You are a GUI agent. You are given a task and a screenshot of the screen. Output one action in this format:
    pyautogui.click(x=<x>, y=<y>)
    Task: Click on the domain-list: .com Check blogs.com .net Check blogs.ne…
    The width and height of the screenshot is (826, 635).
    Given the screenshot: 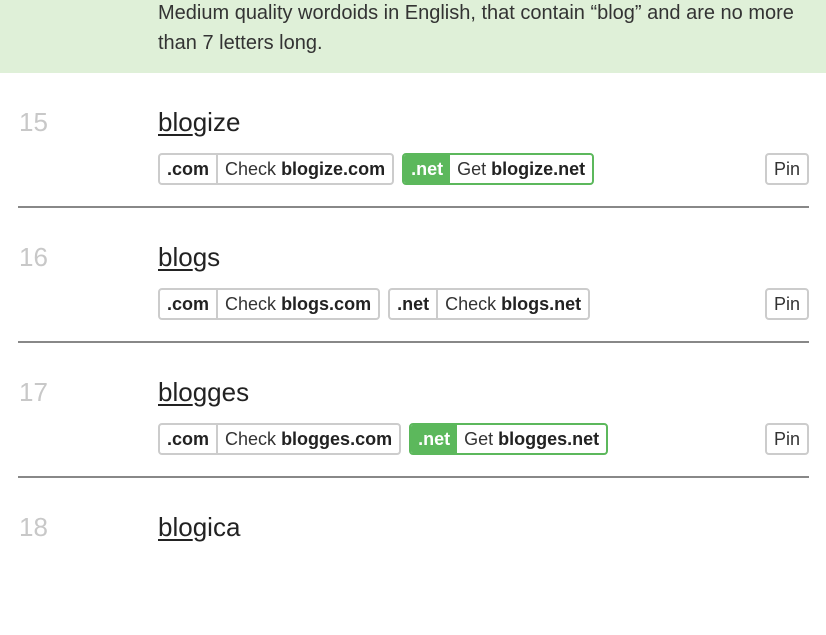 What is the action you would take?
    pyautogui.click(x=374, y=304)
    